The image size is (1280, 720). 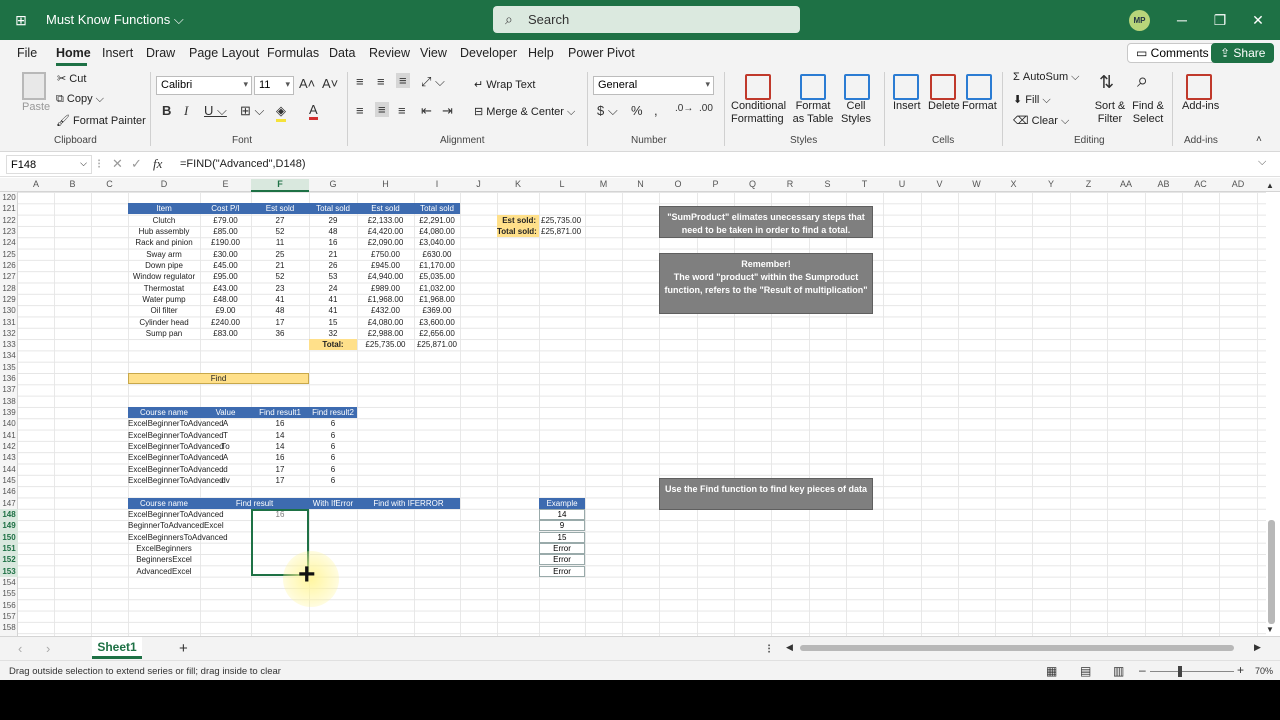 I want to click on add-ins-button: Add-ins, so click(x=1200, y=106).